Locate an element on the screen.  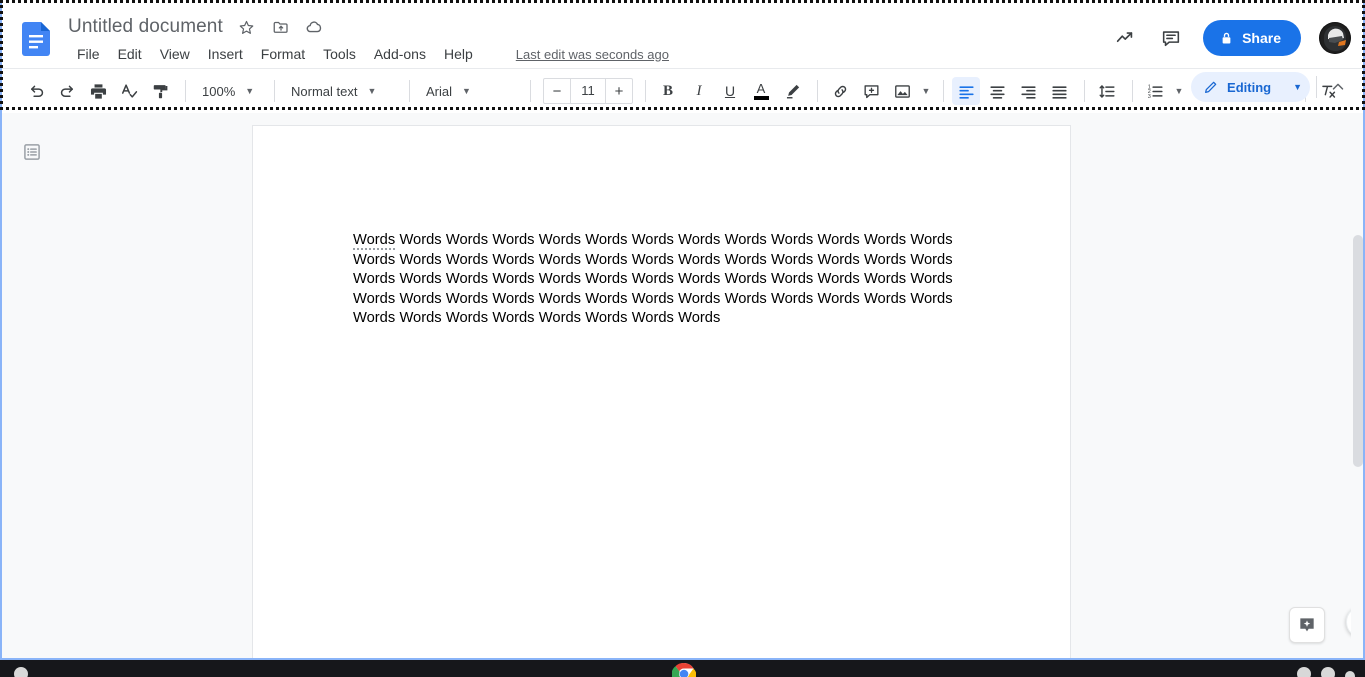
page-title: Untitled document is located at coordinates (145, 27).